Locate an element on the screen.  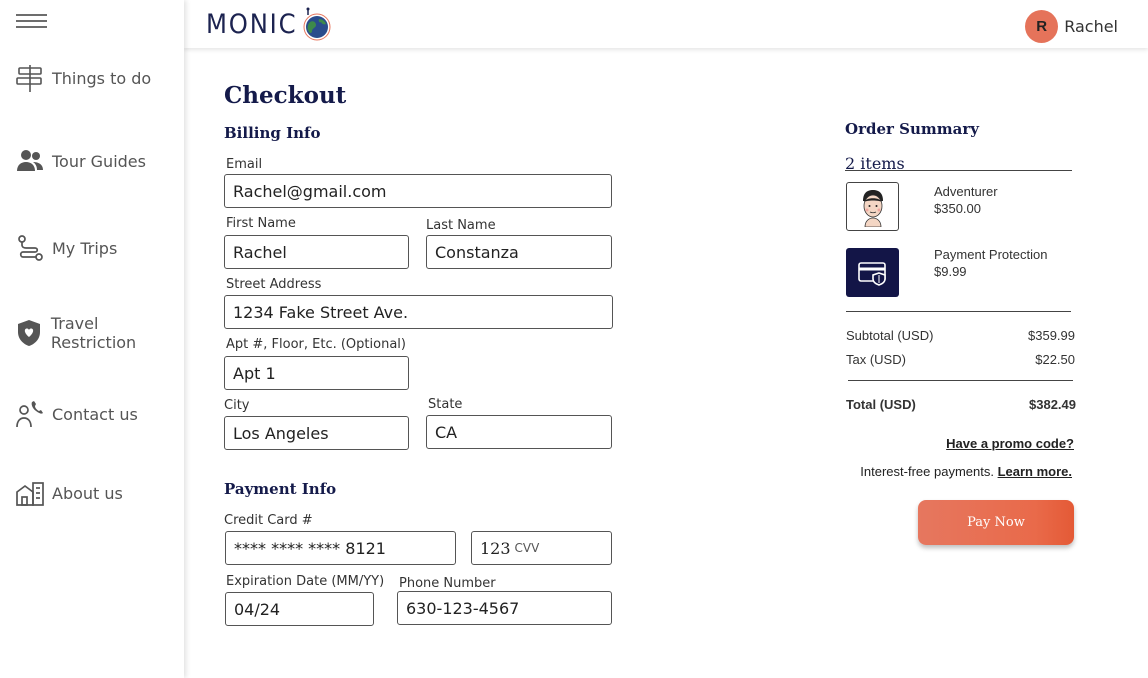
last-name-label: Last Name is located at coordinates (461, 225).